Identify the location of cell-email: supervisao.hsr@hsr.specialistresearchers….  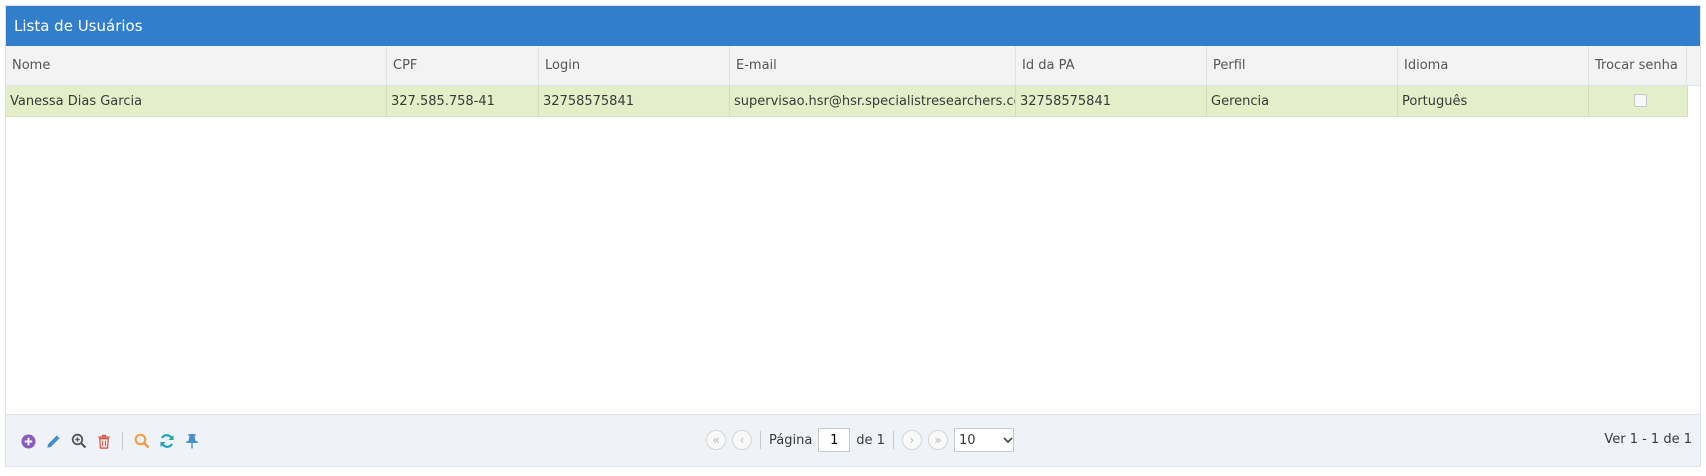
(873, 101).